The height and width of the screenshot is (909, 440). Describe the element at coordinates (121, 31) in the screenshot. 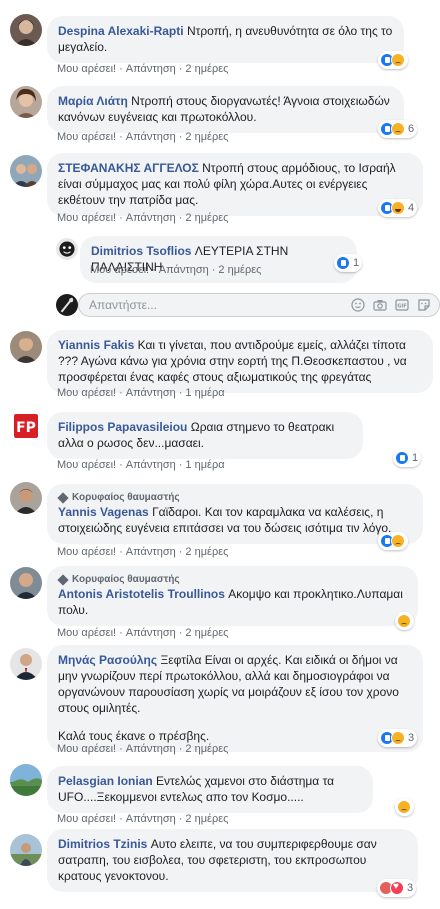

I see `comment-author: Despina Alexaki-Rapti` at that location.